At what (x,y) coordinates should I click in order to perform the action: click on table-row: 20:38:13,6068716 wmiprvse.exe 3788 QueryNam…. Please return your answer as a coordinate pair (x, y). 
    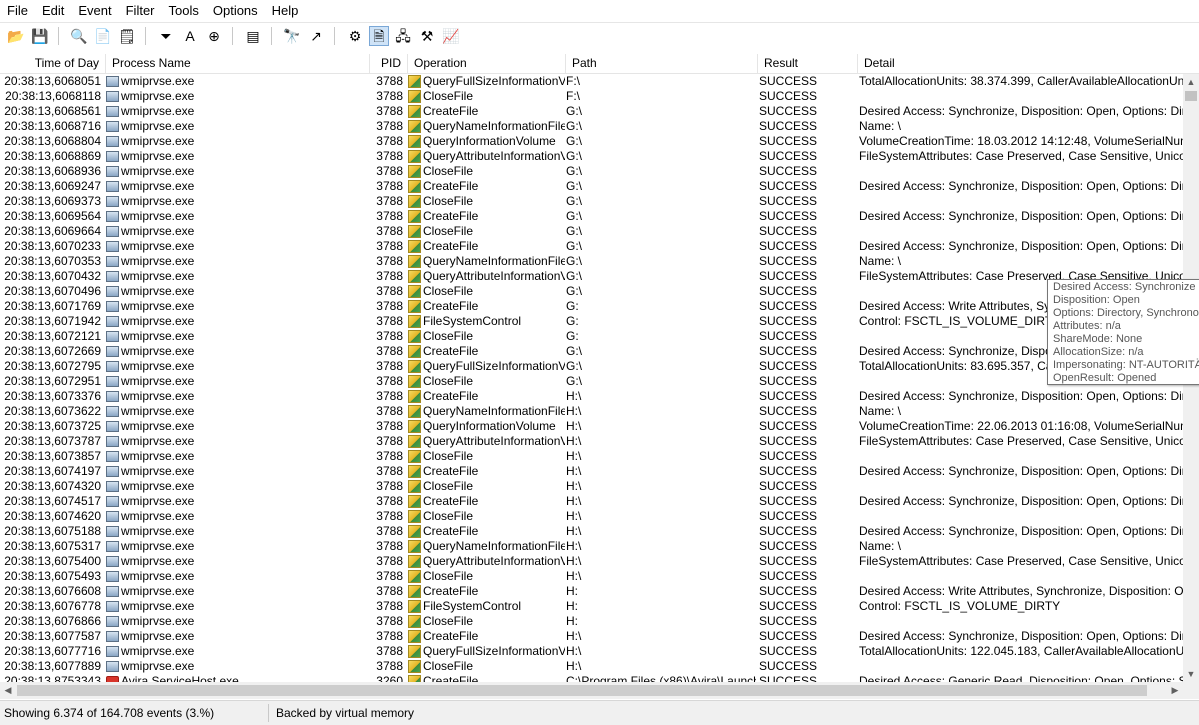
    Looking at the image, I should click on (591, 126).